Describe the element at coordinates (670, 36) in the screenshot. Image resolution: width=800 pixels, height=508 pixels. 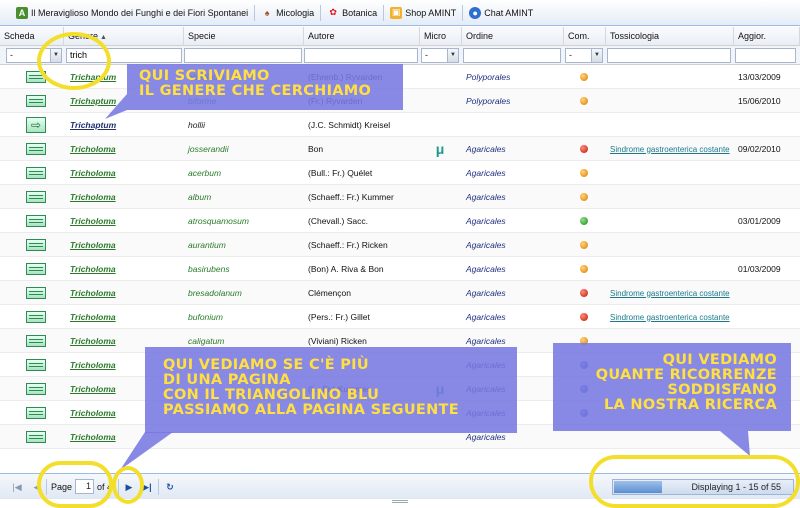
I see `column-tossicologia: Tossicologia` at that location.